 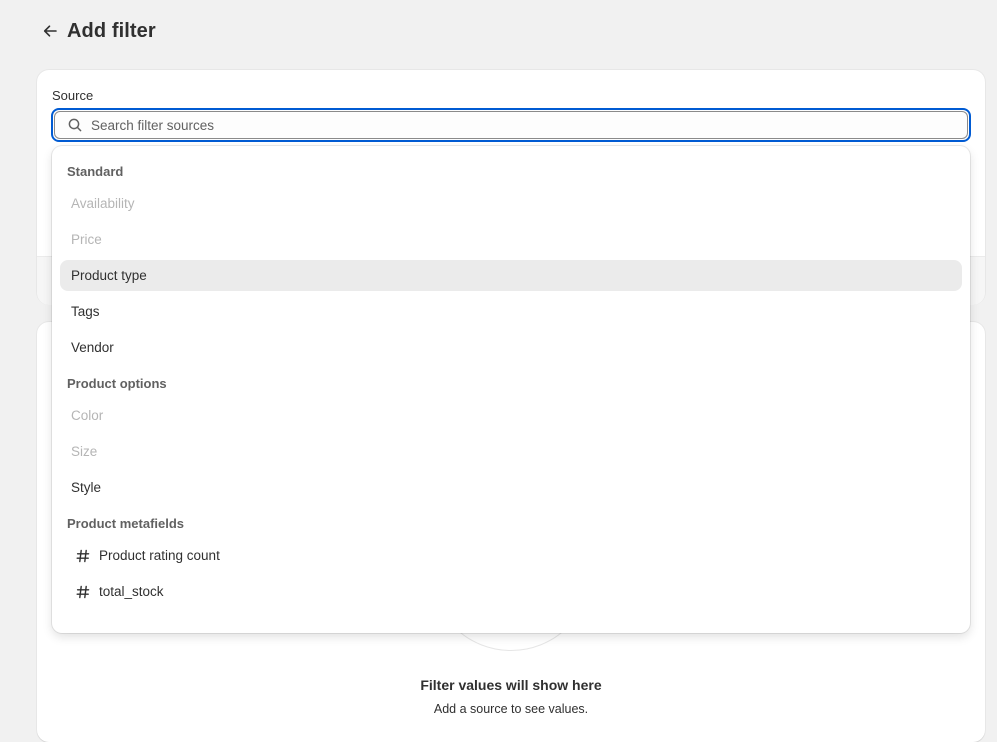 I want to click on option-product-rating-count: Product rating count, so click(x=511, y=555).